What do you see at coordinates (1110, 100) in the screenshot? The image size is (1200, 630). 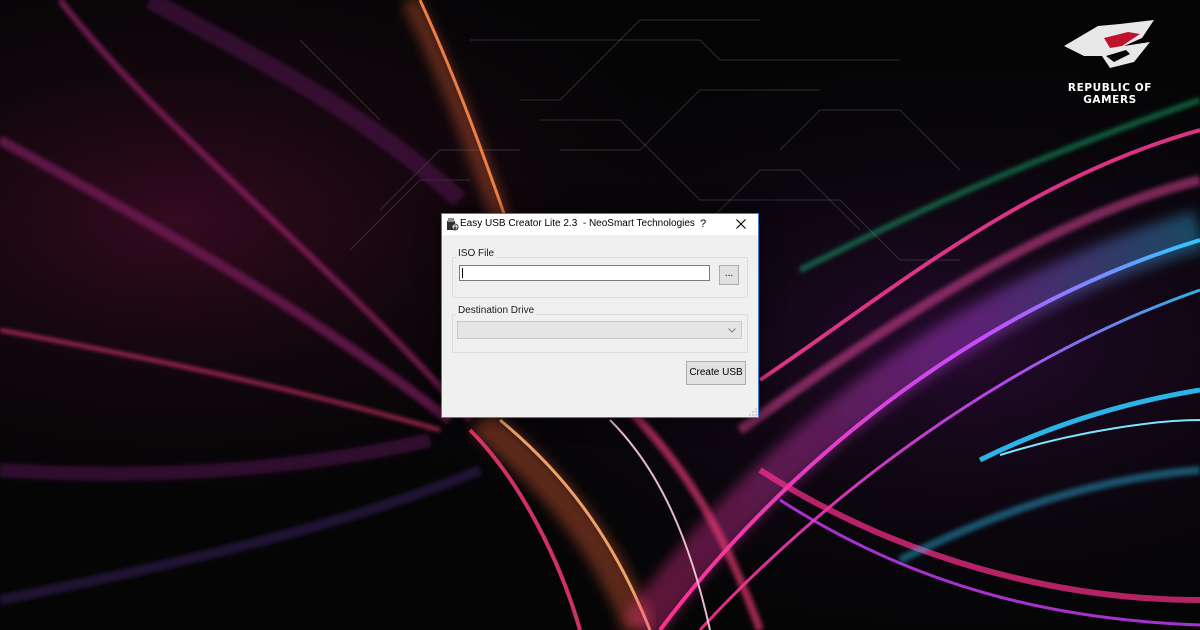 I see `rog-brand-line2: GAMERS` at bounding box center [1110, 100].